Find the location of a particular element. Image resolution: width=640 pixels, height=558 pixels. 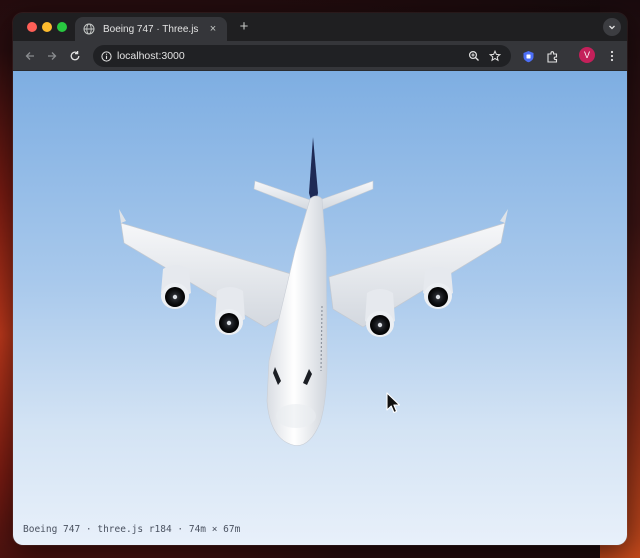

reload-icon is located at coordinates (75, 56).